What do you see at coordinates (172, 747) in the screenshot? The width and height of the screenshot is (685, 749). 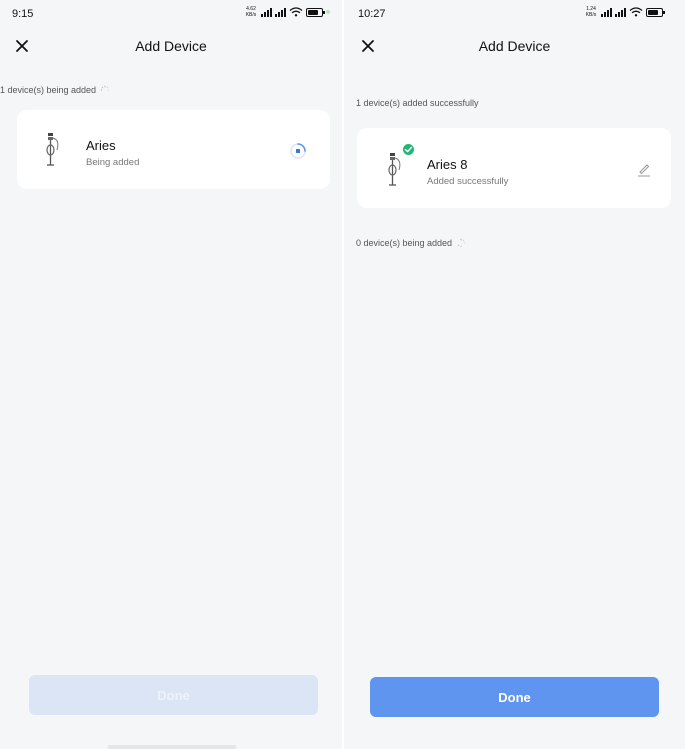 I see `home-indicator` at bounding box center [172, 747].